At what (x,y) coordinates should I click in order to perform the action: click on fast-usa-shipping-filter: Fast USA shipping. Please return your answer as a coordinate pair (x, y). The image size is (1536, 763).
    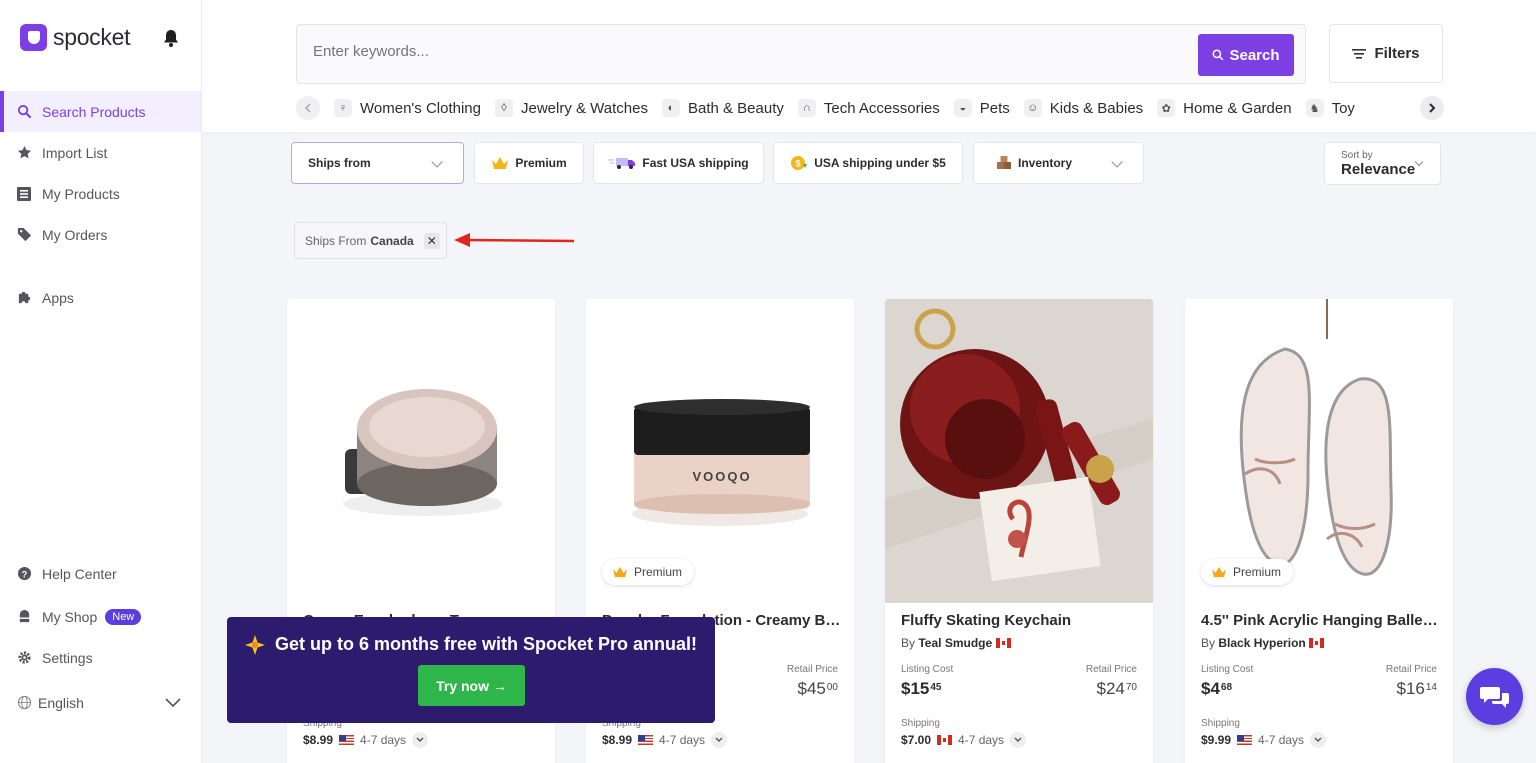
    Looking at the image, I should click on (678, 163).